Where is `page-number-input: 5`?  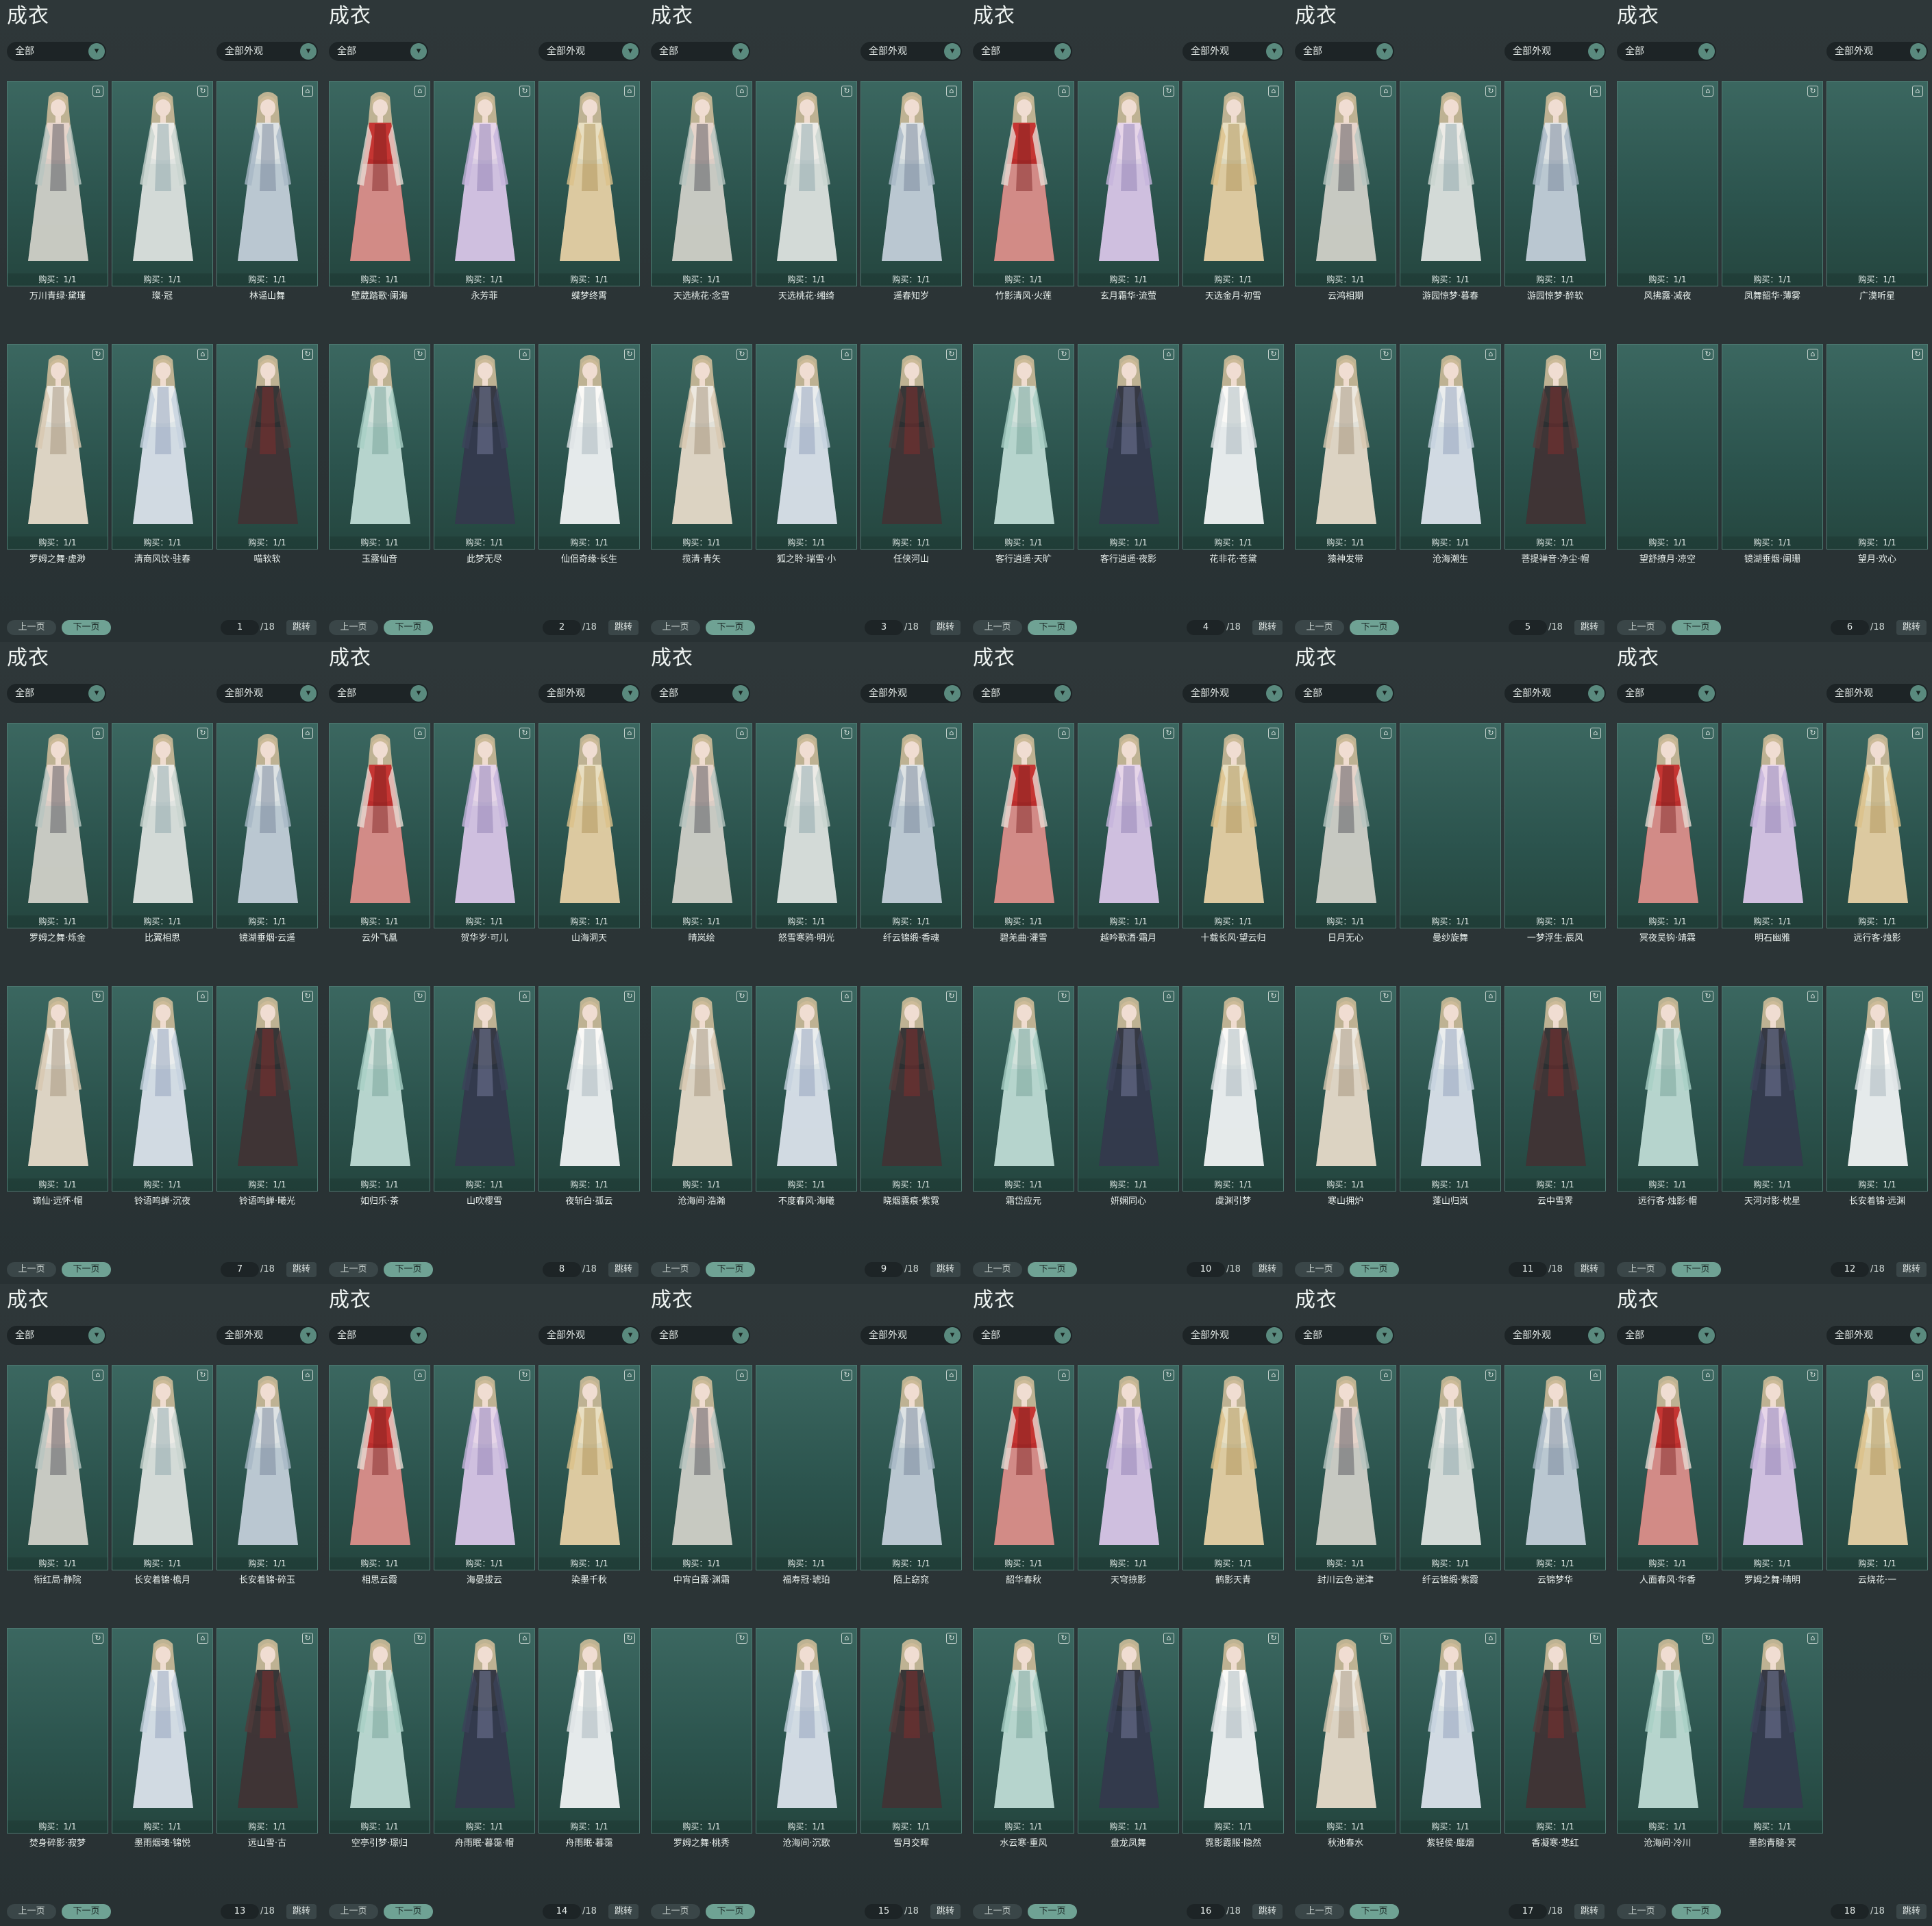
page-number-input: 5 is located at coordinates (1528, 628).